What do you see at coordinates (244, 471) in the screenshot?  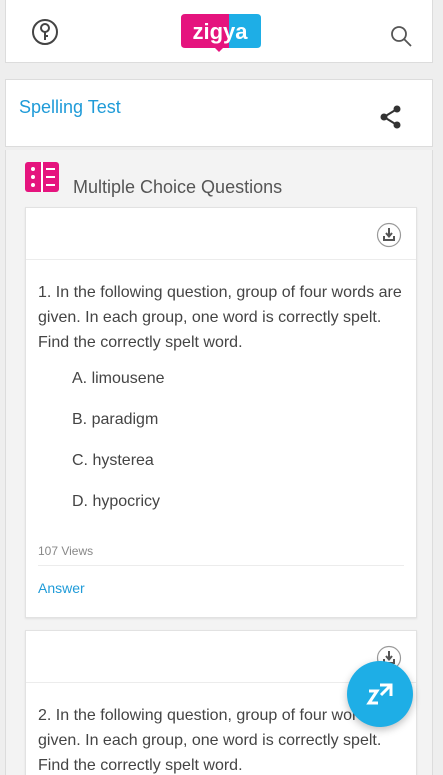 I see `option-c: C. hysterea` at bounding box center [244, 471].